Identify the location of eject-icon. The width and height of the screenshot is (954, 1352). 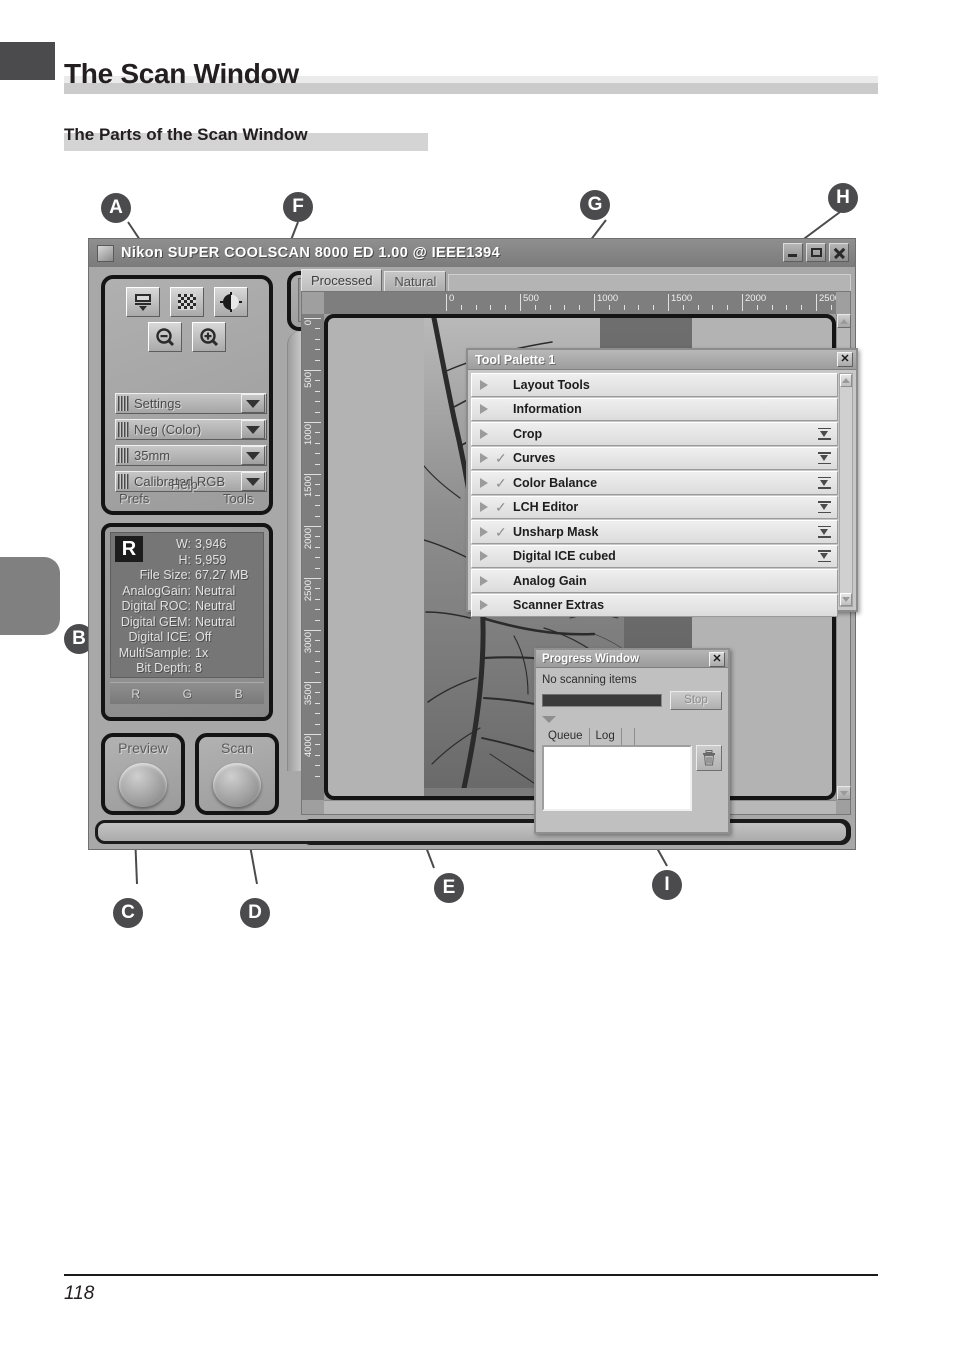
(143, 302).